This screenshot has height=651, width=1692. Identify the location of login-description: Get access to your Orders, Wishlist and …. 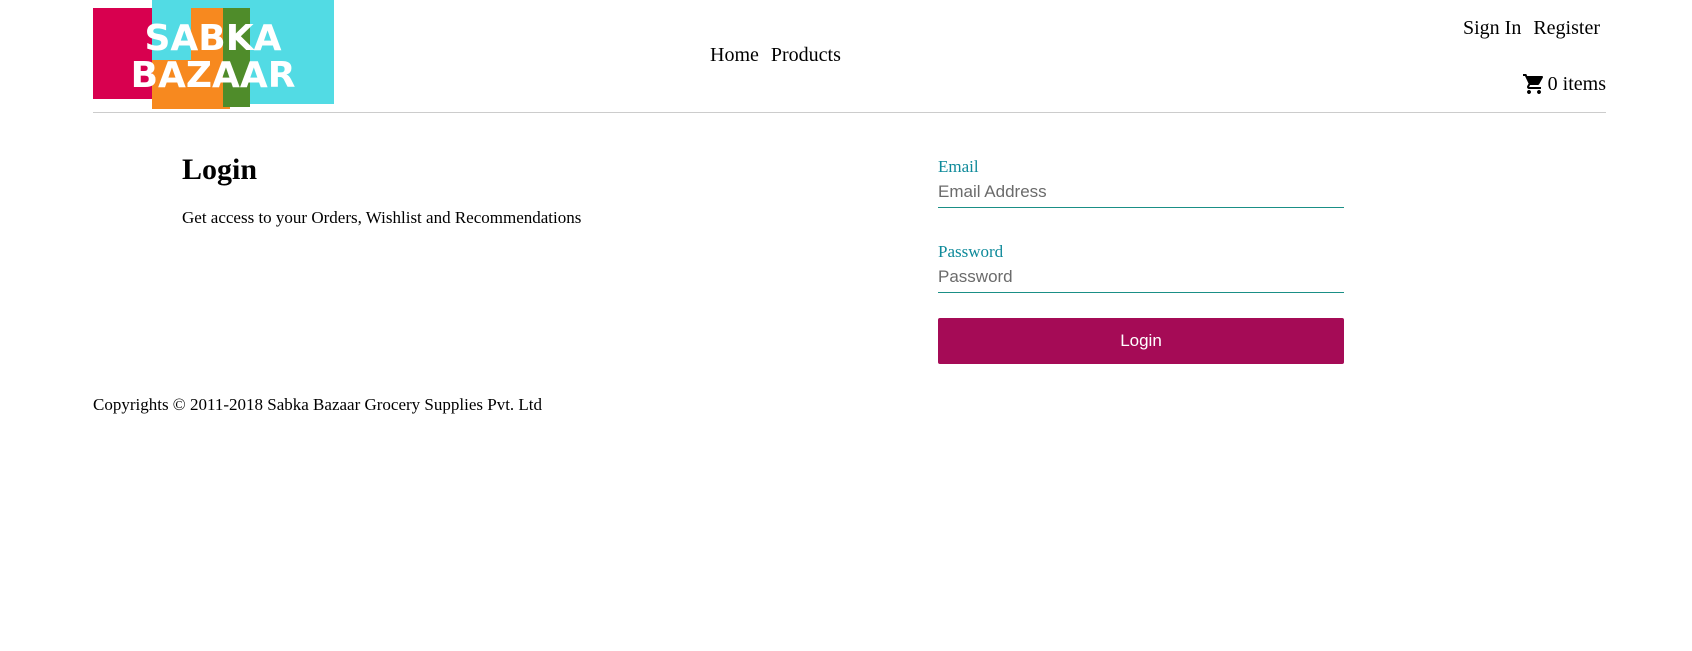
(382, 217).